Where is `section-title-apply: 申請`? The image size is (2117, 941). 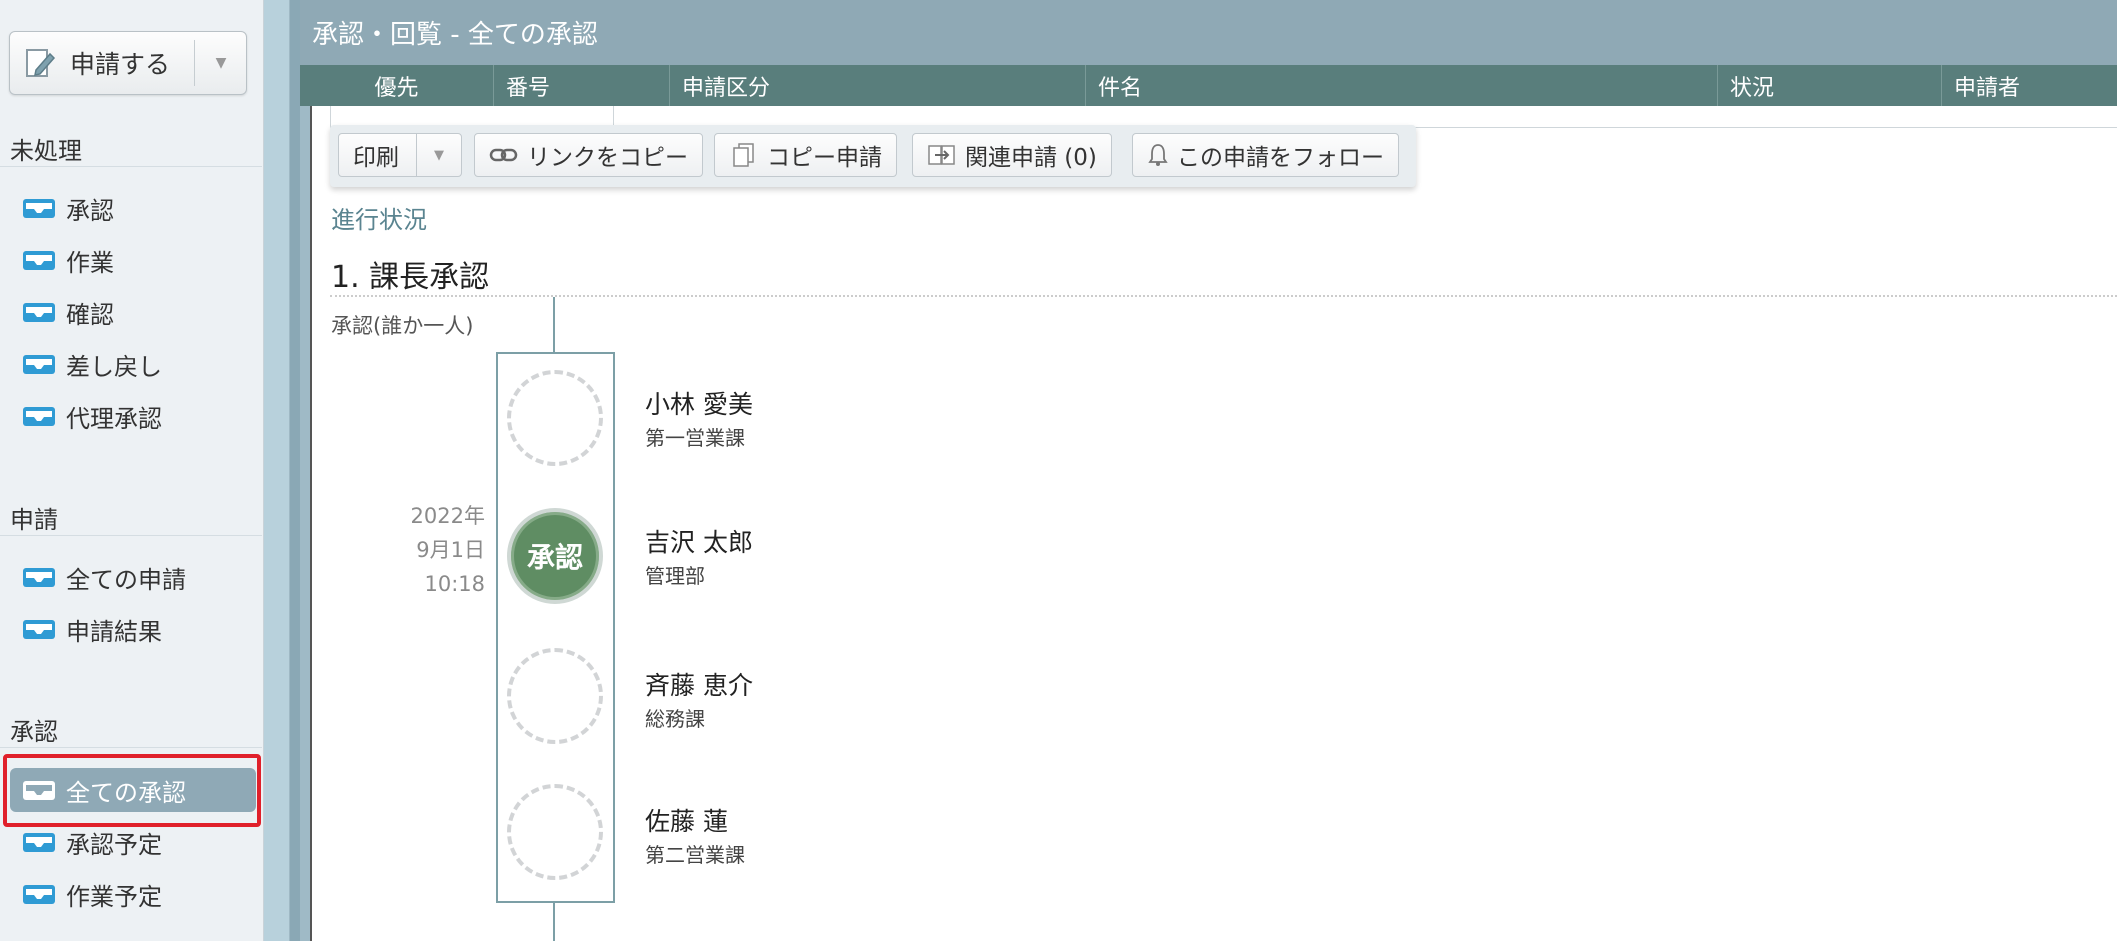 section-title-apply: 申請 is located at coordinates (34, 520).